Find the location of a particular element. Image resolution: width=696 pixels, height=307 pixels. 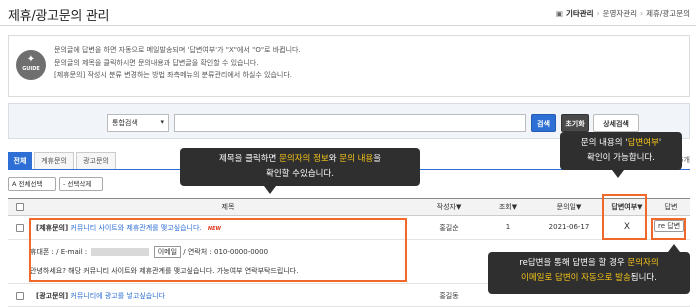

new-badge: NEW is located at coordinates (214, 229).